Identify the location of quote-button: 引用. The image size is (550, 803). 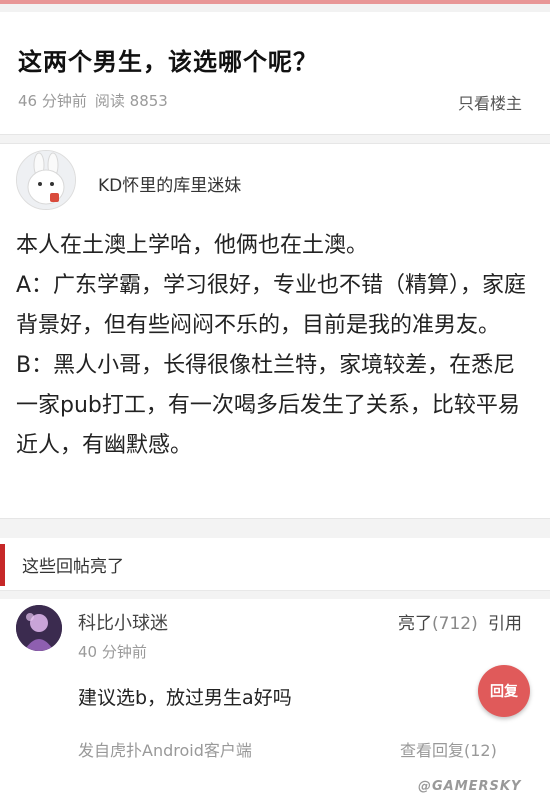
(505, 621).